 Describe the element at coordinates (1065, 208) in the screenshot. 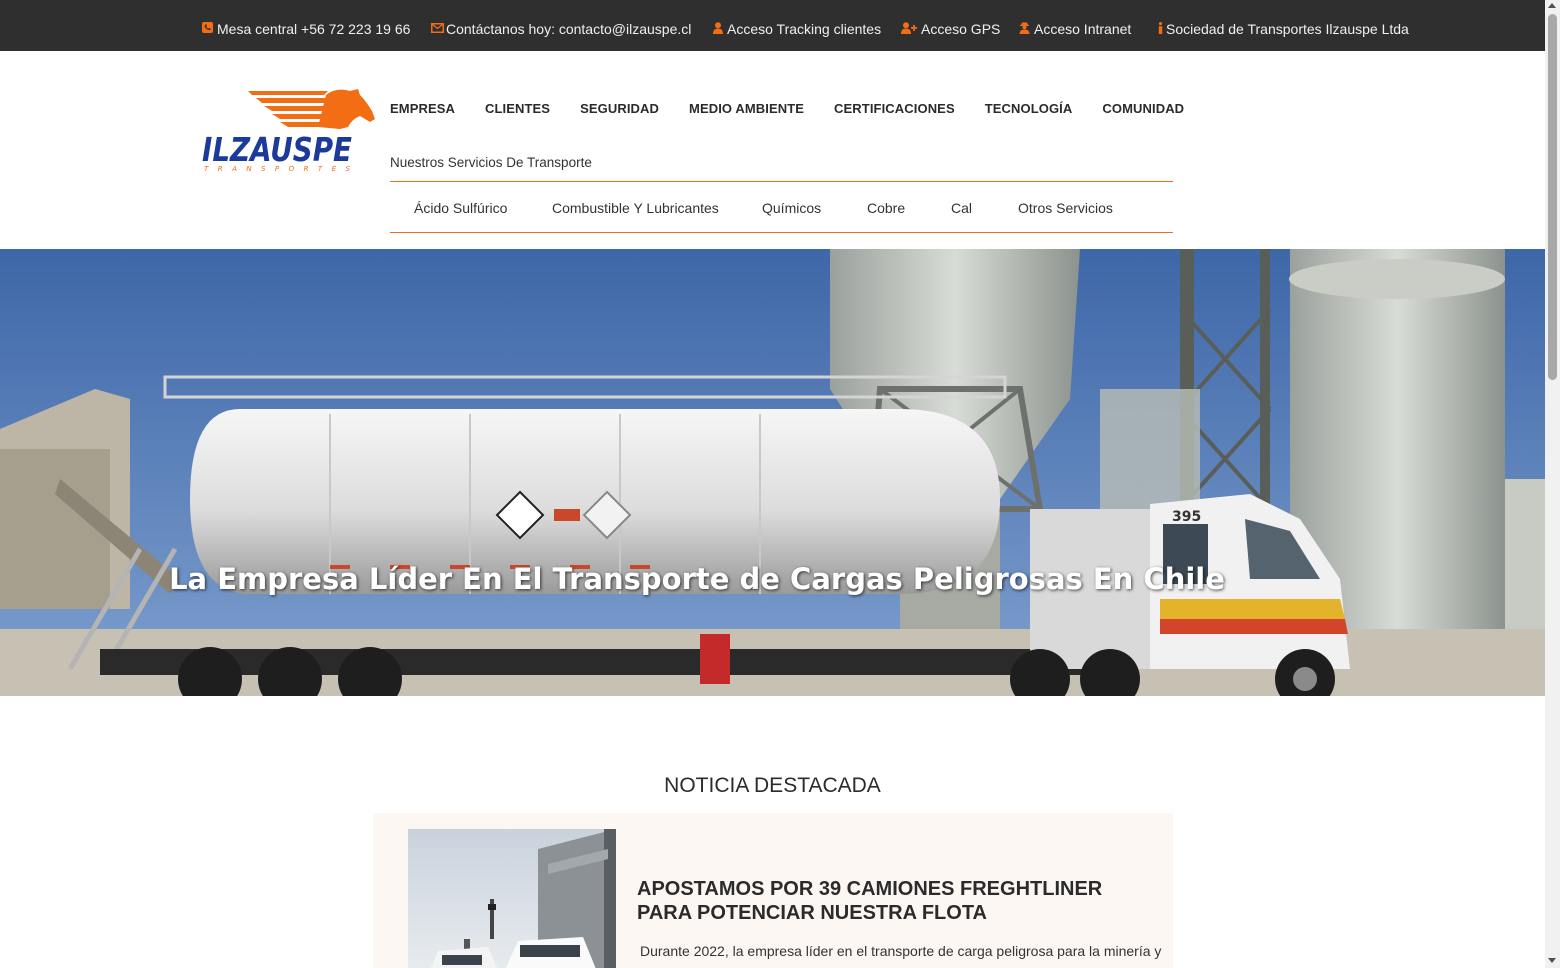

I see `service-otros: Otros Servicios` at that location.